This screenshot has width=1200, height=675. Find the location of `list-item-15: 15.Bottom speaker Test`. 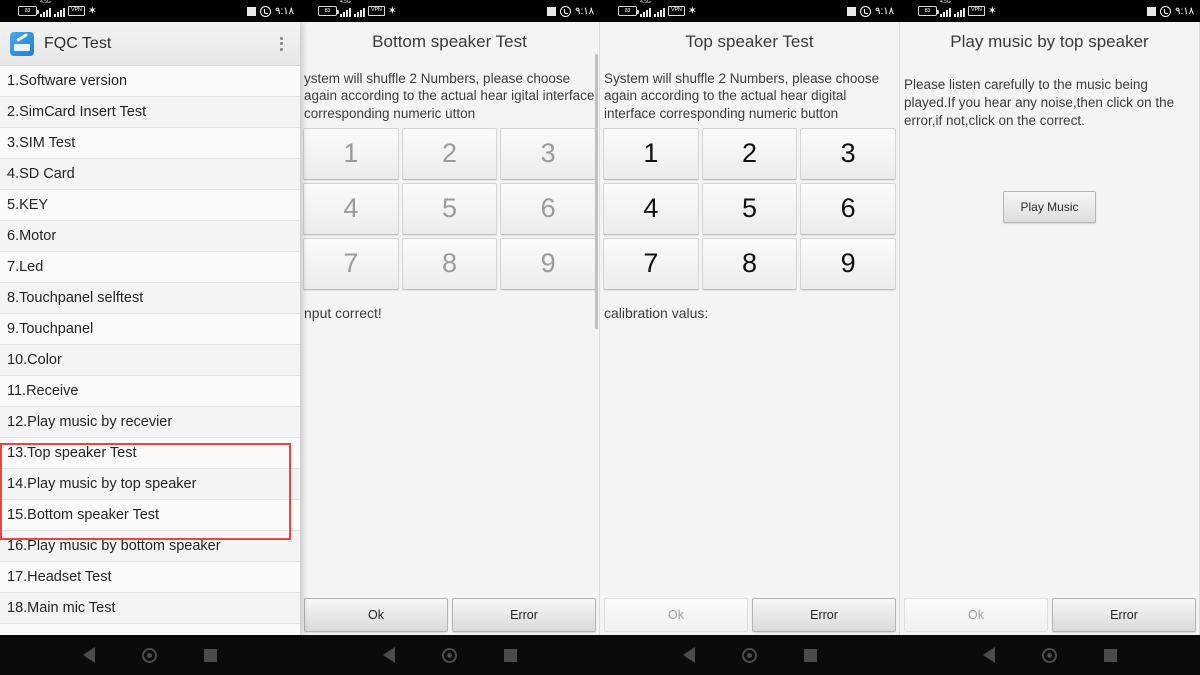

list-item-15: 15.Bottom speaker Test is located at coordinates (150, 515).